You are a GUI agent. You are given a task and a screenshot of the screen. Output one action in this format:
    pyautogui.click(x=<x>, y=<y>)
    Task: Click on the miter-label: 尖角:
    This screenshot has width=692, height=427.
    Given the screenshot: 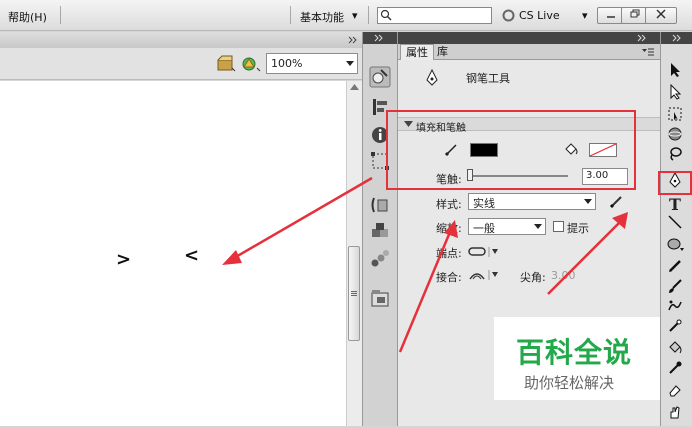 What is the action you would take?
    pyautogui.click(x=533, y=277)
    